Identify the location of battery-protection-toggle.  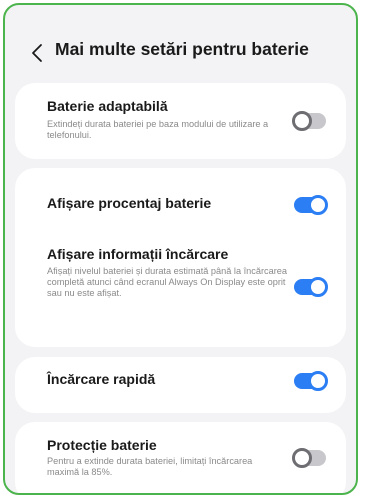
(309, 458).